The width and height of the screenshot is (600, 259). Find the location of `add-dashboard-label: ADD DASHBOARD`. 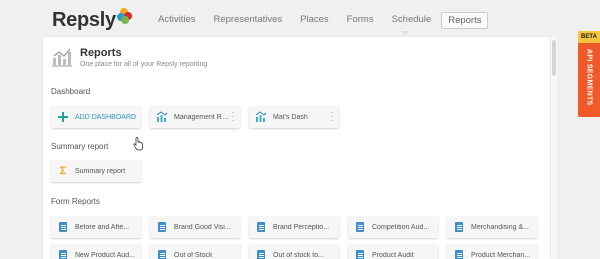

add-dashboard-label: ADD DASHBOARD is located at coordinates (106, 117).